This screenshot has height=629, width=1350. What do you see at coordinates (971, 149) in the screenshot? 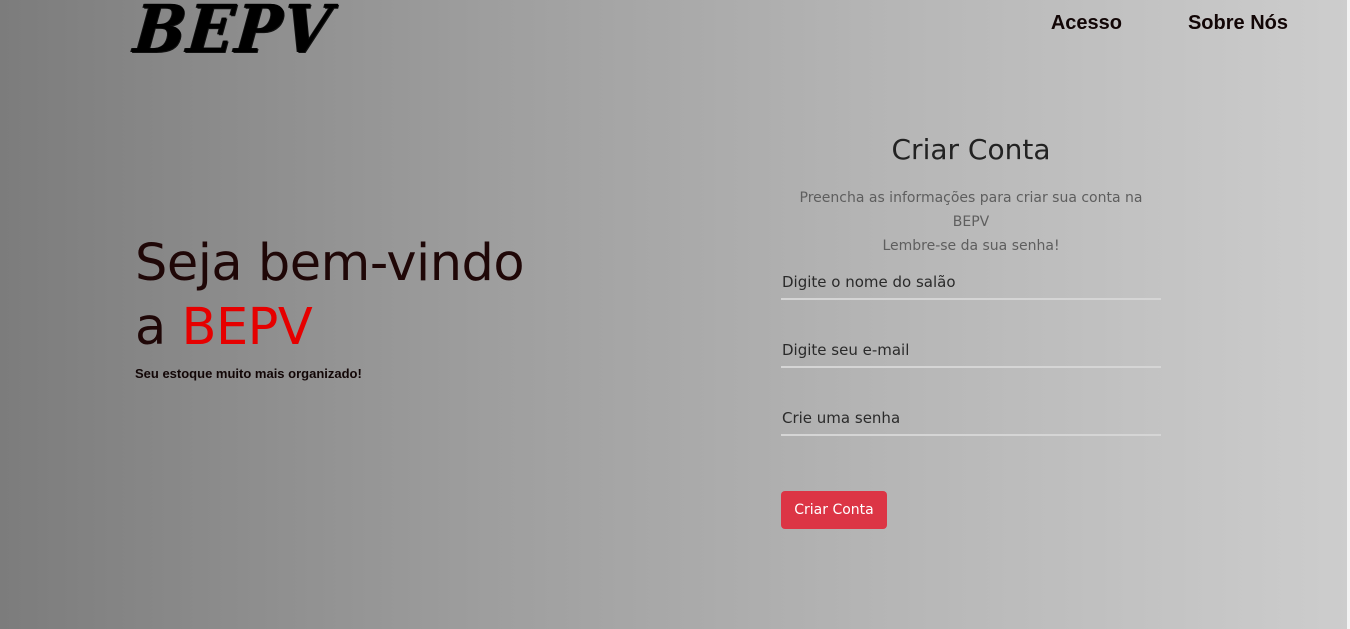
I see `form-title: Criar Conta` at bounding box center [971, 149].